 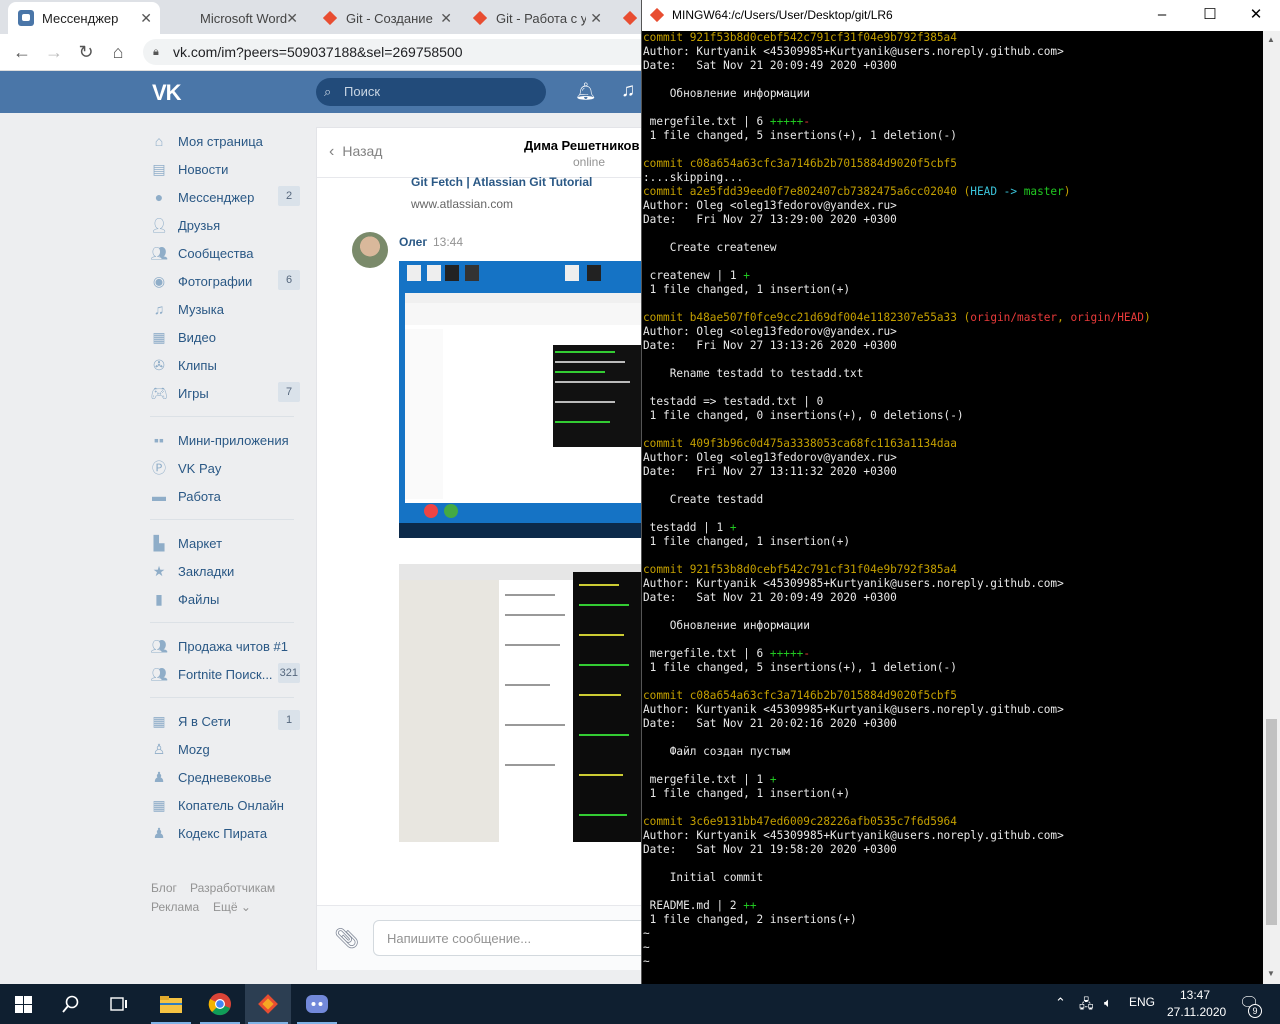 What do you see at coordinates (236, 18) in the screenshot?
I see `tab-word: Microsoft Word ✕` at bounding box center [236, 18].